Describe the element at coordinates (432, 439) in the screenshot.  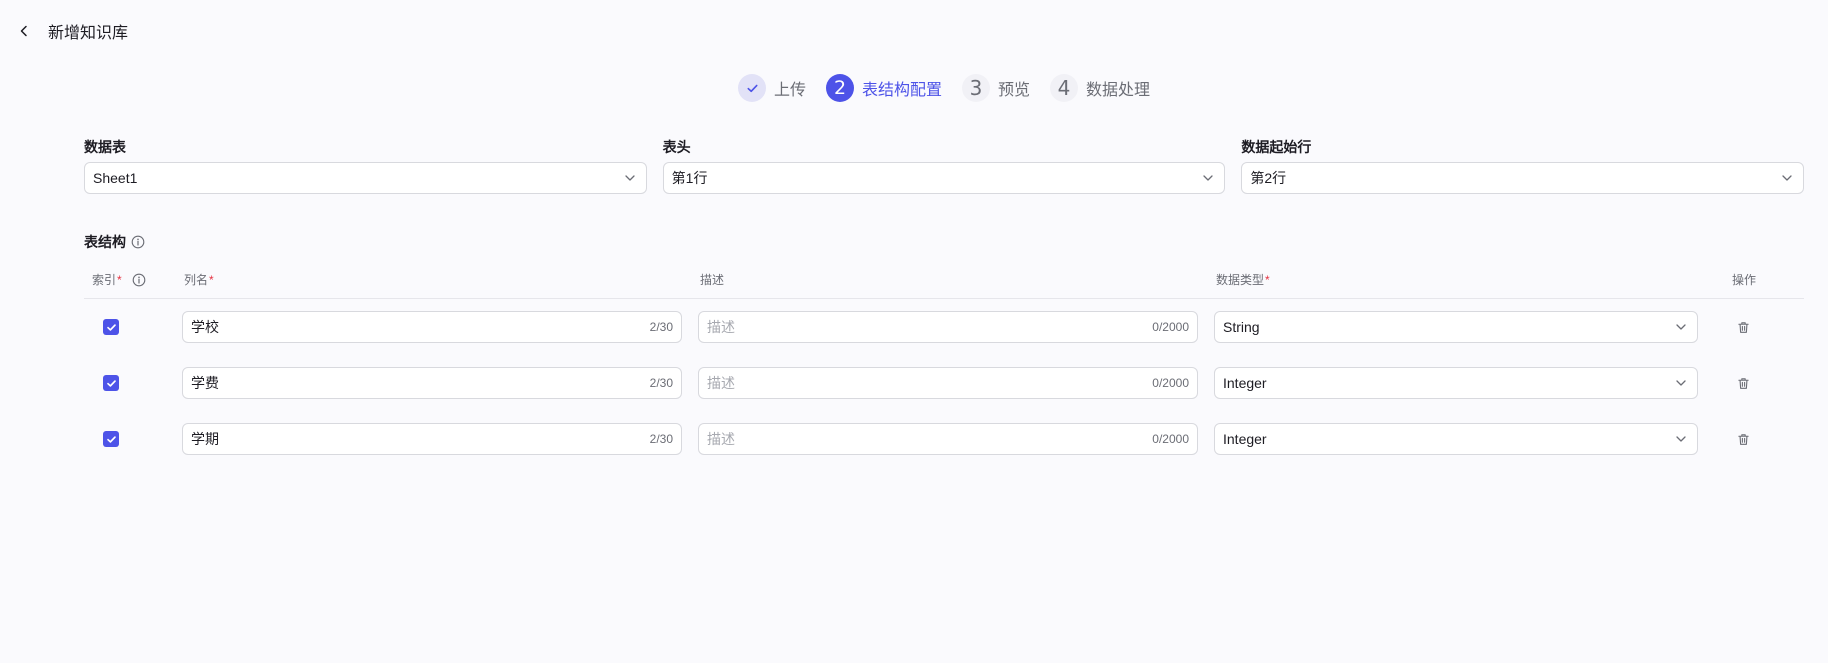
I see `column-name-input: 学期 2/30` at that location.